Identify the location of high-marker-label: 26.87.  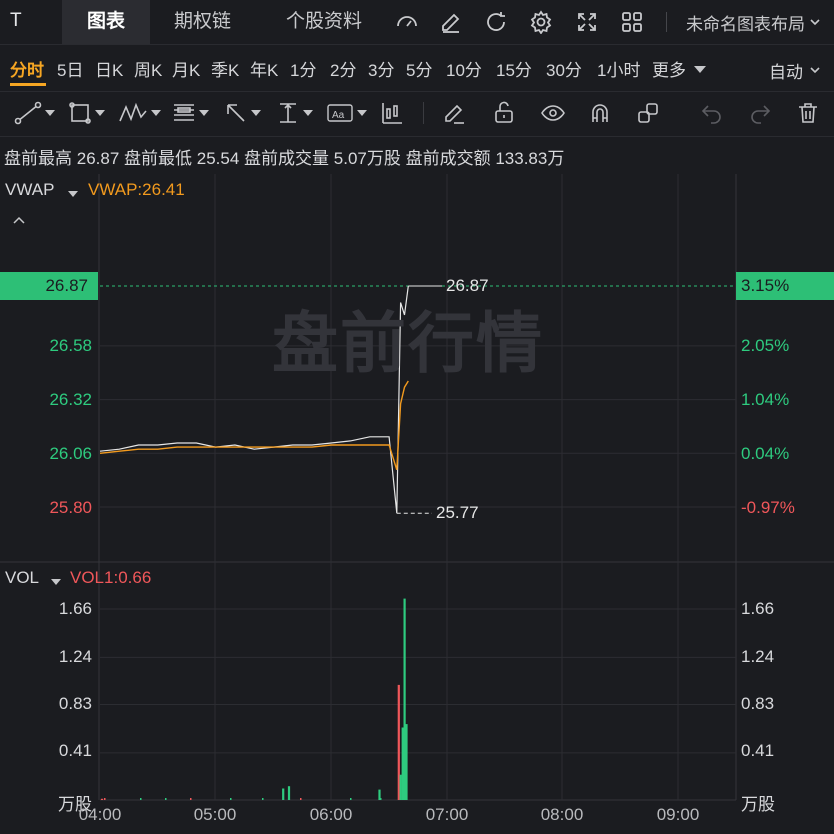
(467, 285).